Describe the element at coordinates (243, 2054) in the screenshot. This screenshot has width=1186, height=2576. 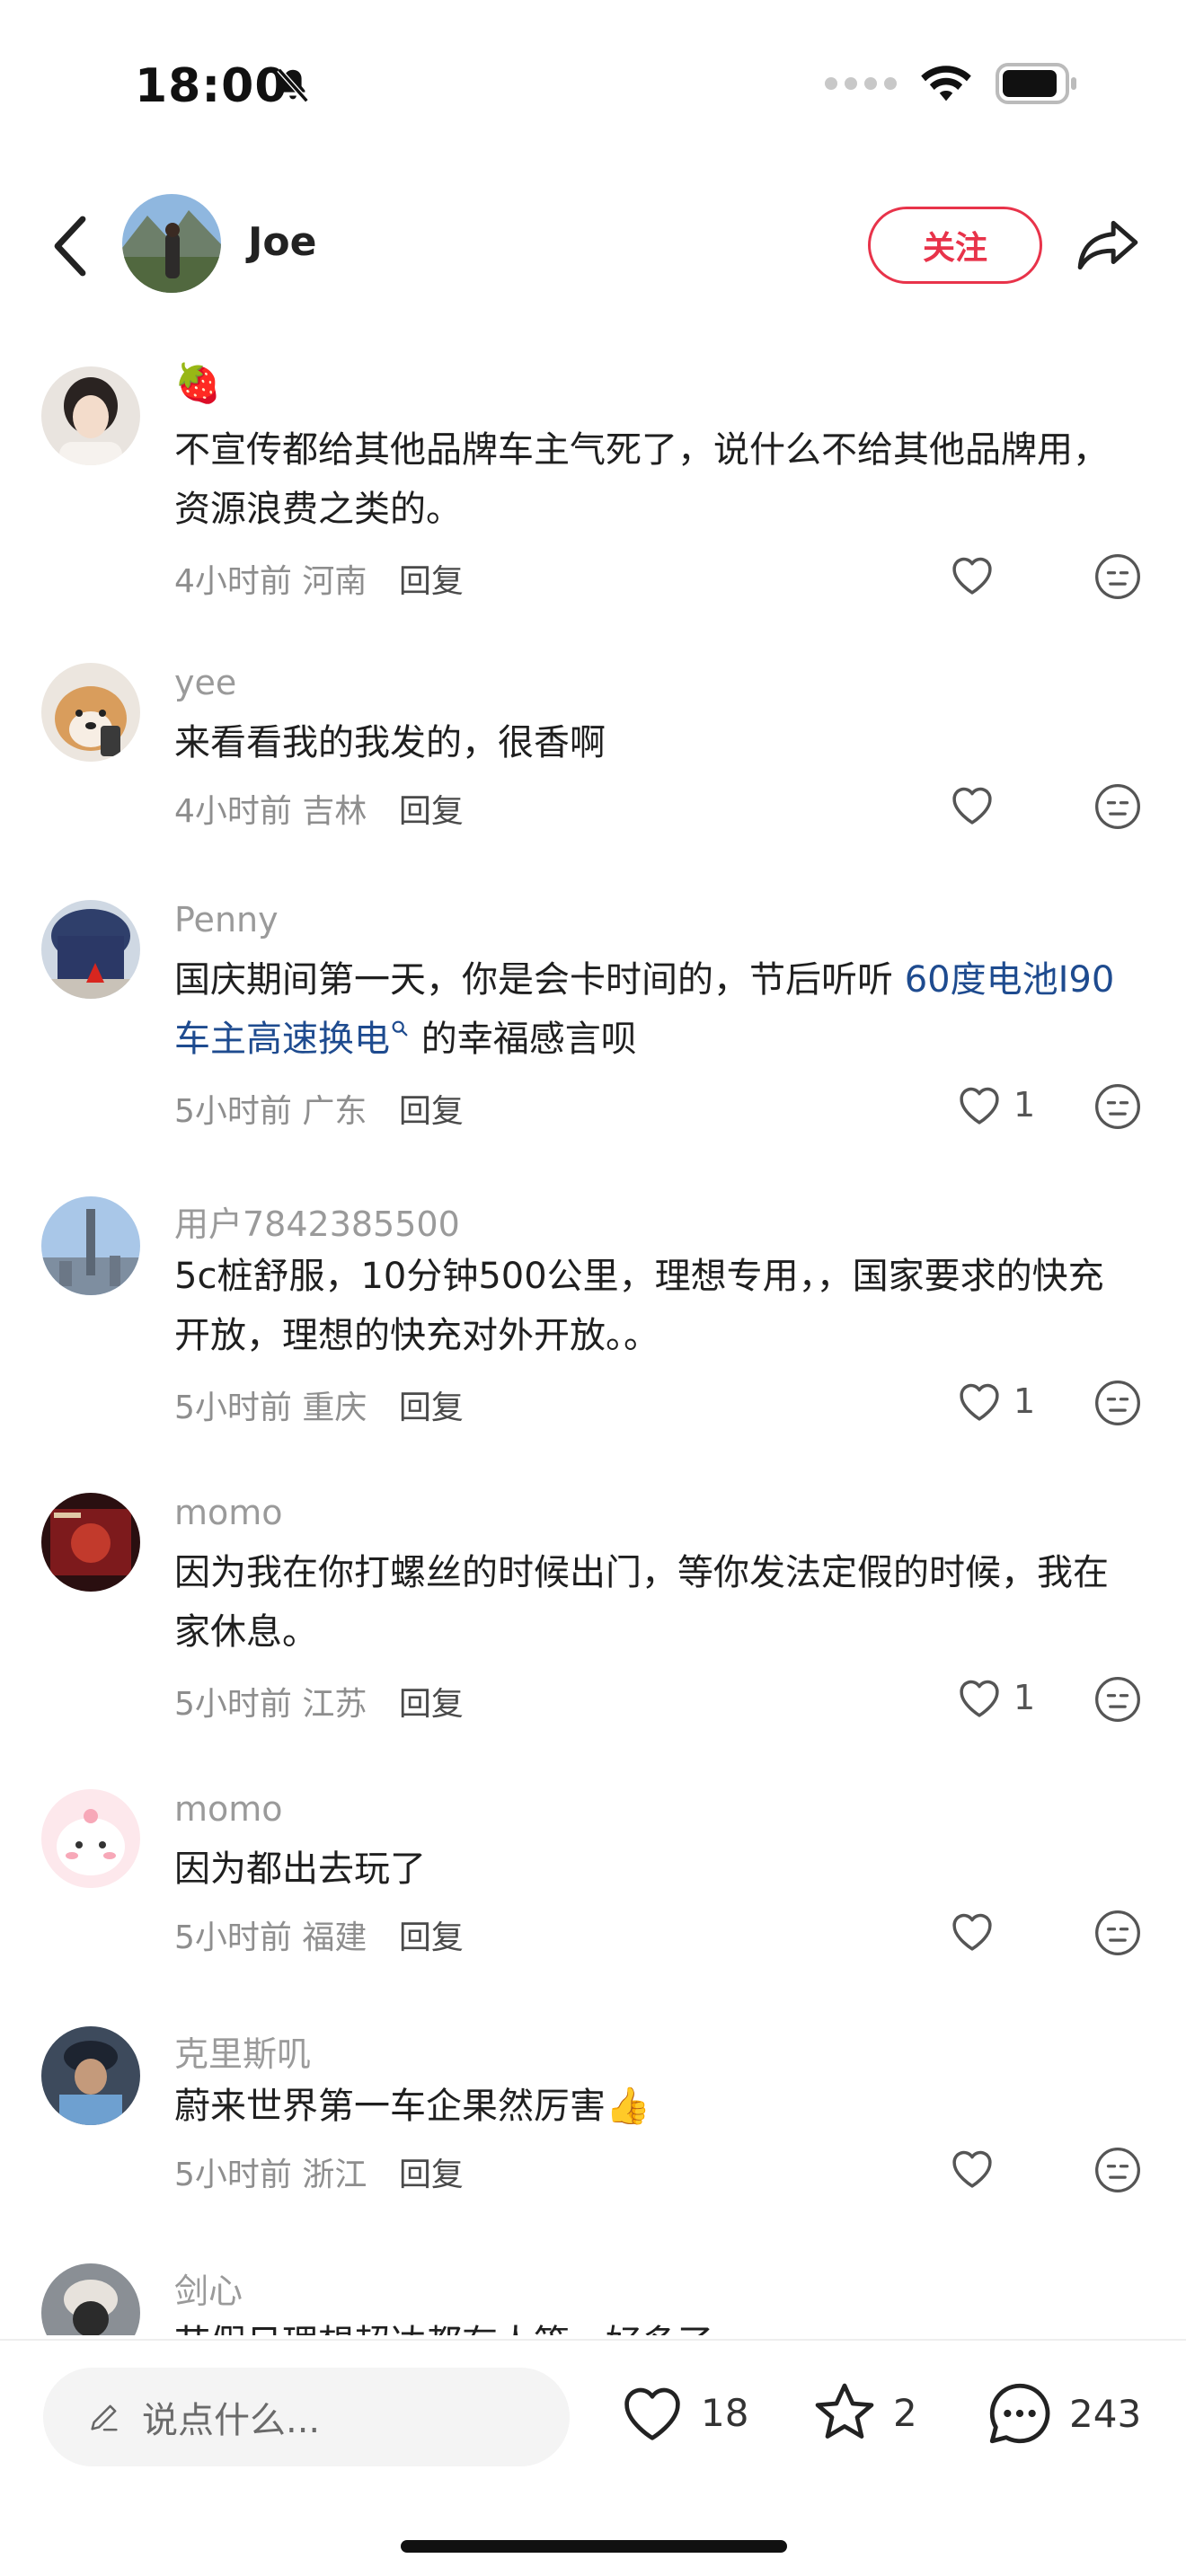
I see `comment-author: 克里斯叽` at that location.